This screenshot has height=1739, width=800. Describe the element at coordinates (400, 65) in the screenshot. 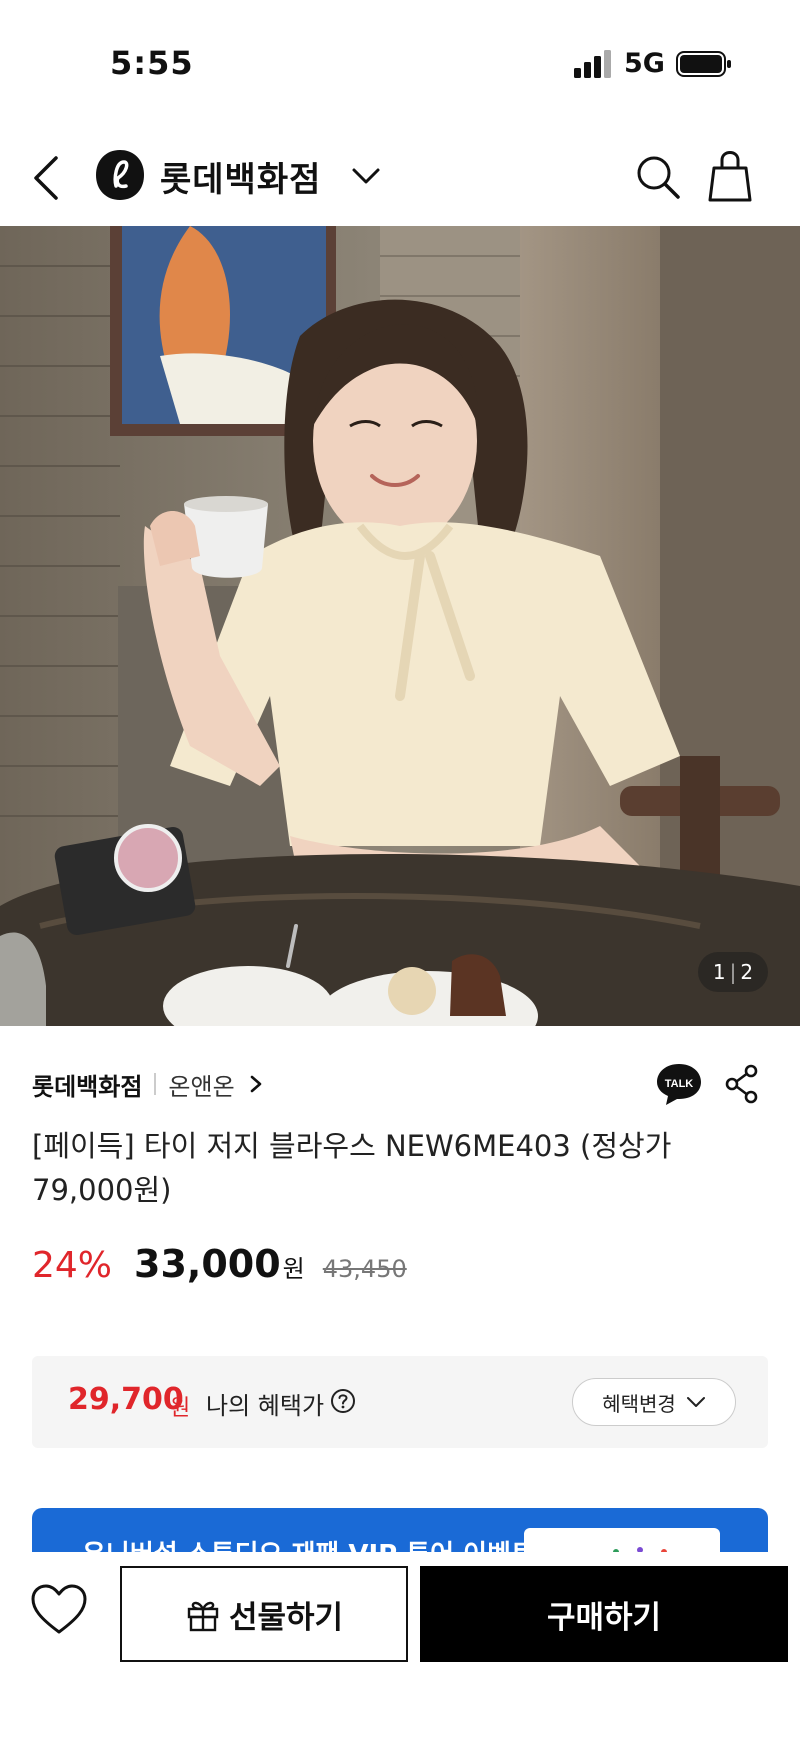

I see `status-bar: 5:55 5G` at that location.